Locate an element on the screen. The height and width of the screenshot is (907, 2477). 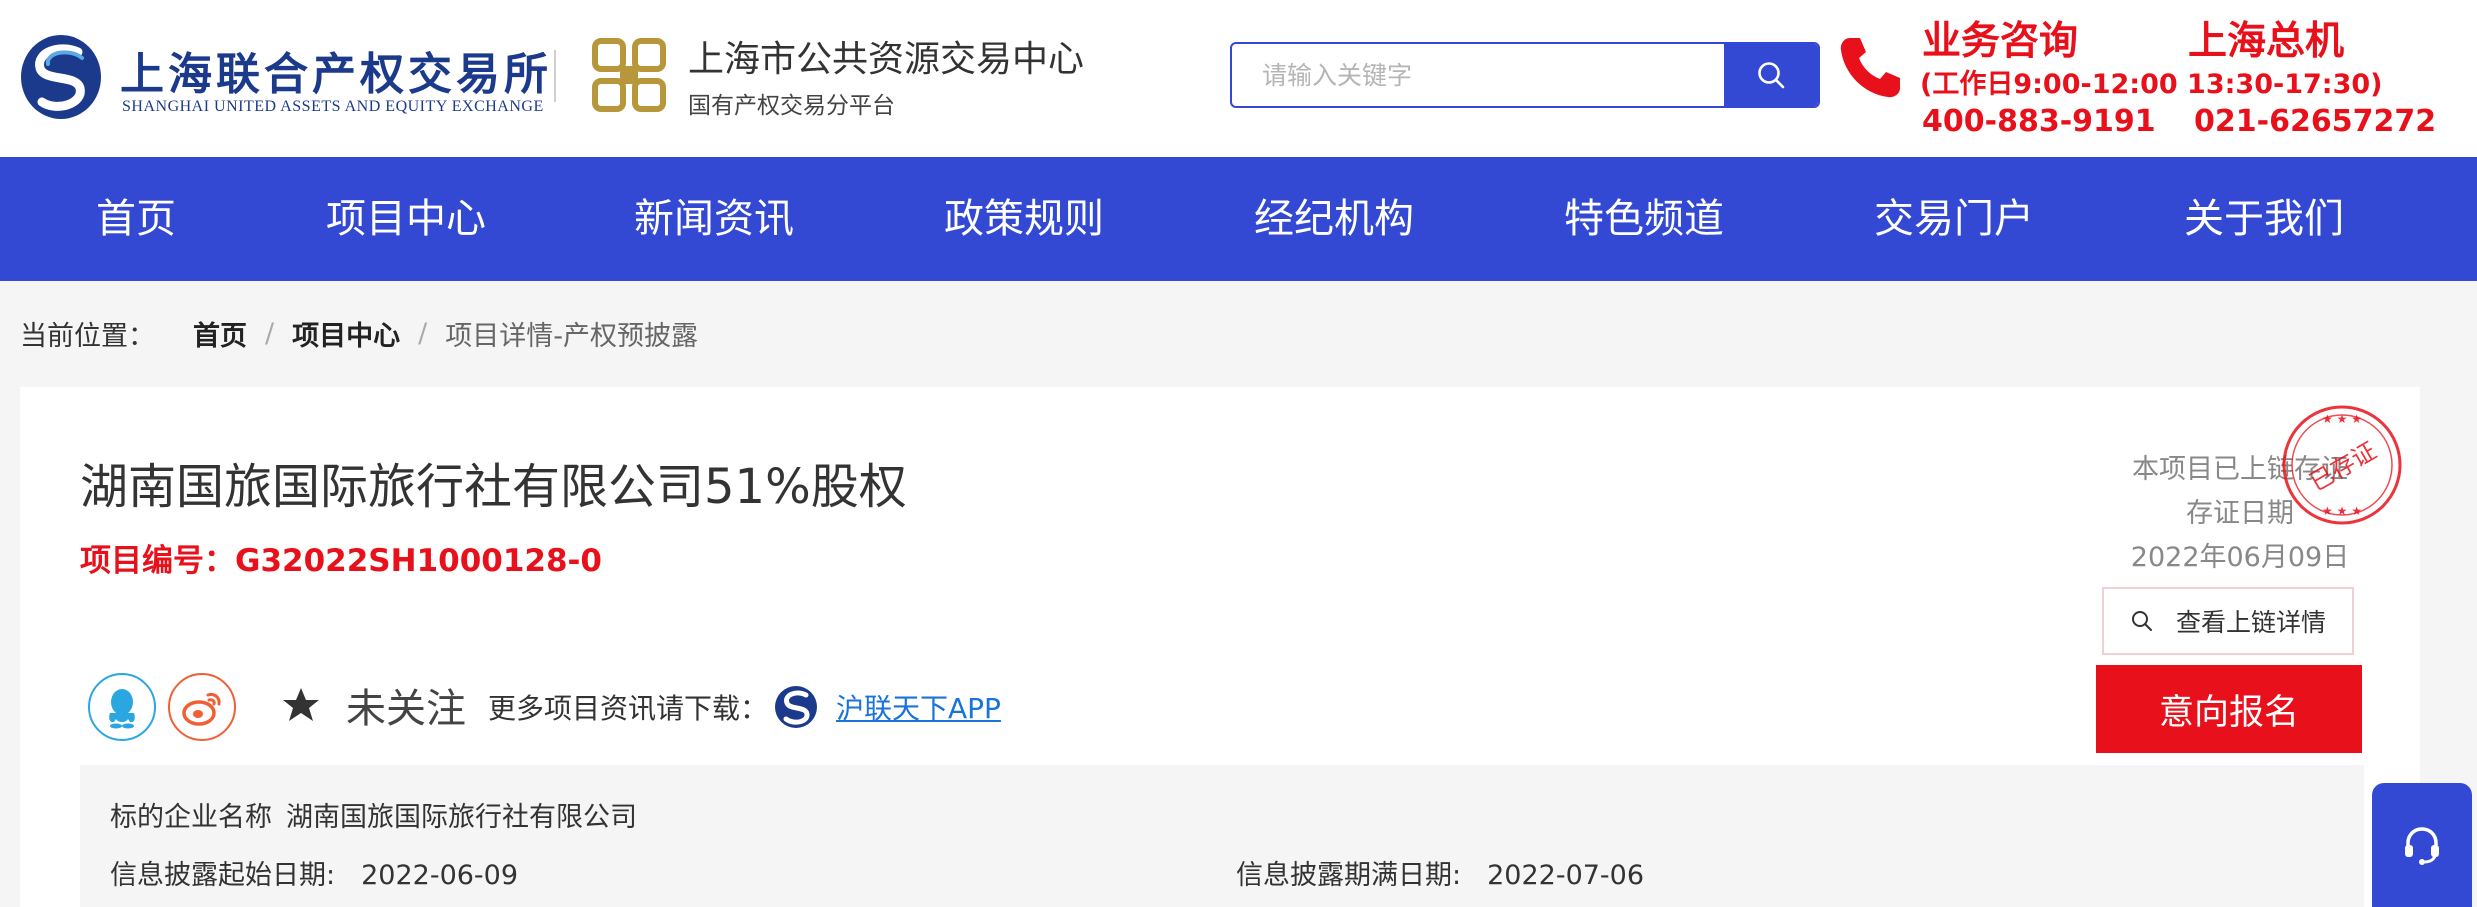
qq-icon is located at coordinates (122, 709).